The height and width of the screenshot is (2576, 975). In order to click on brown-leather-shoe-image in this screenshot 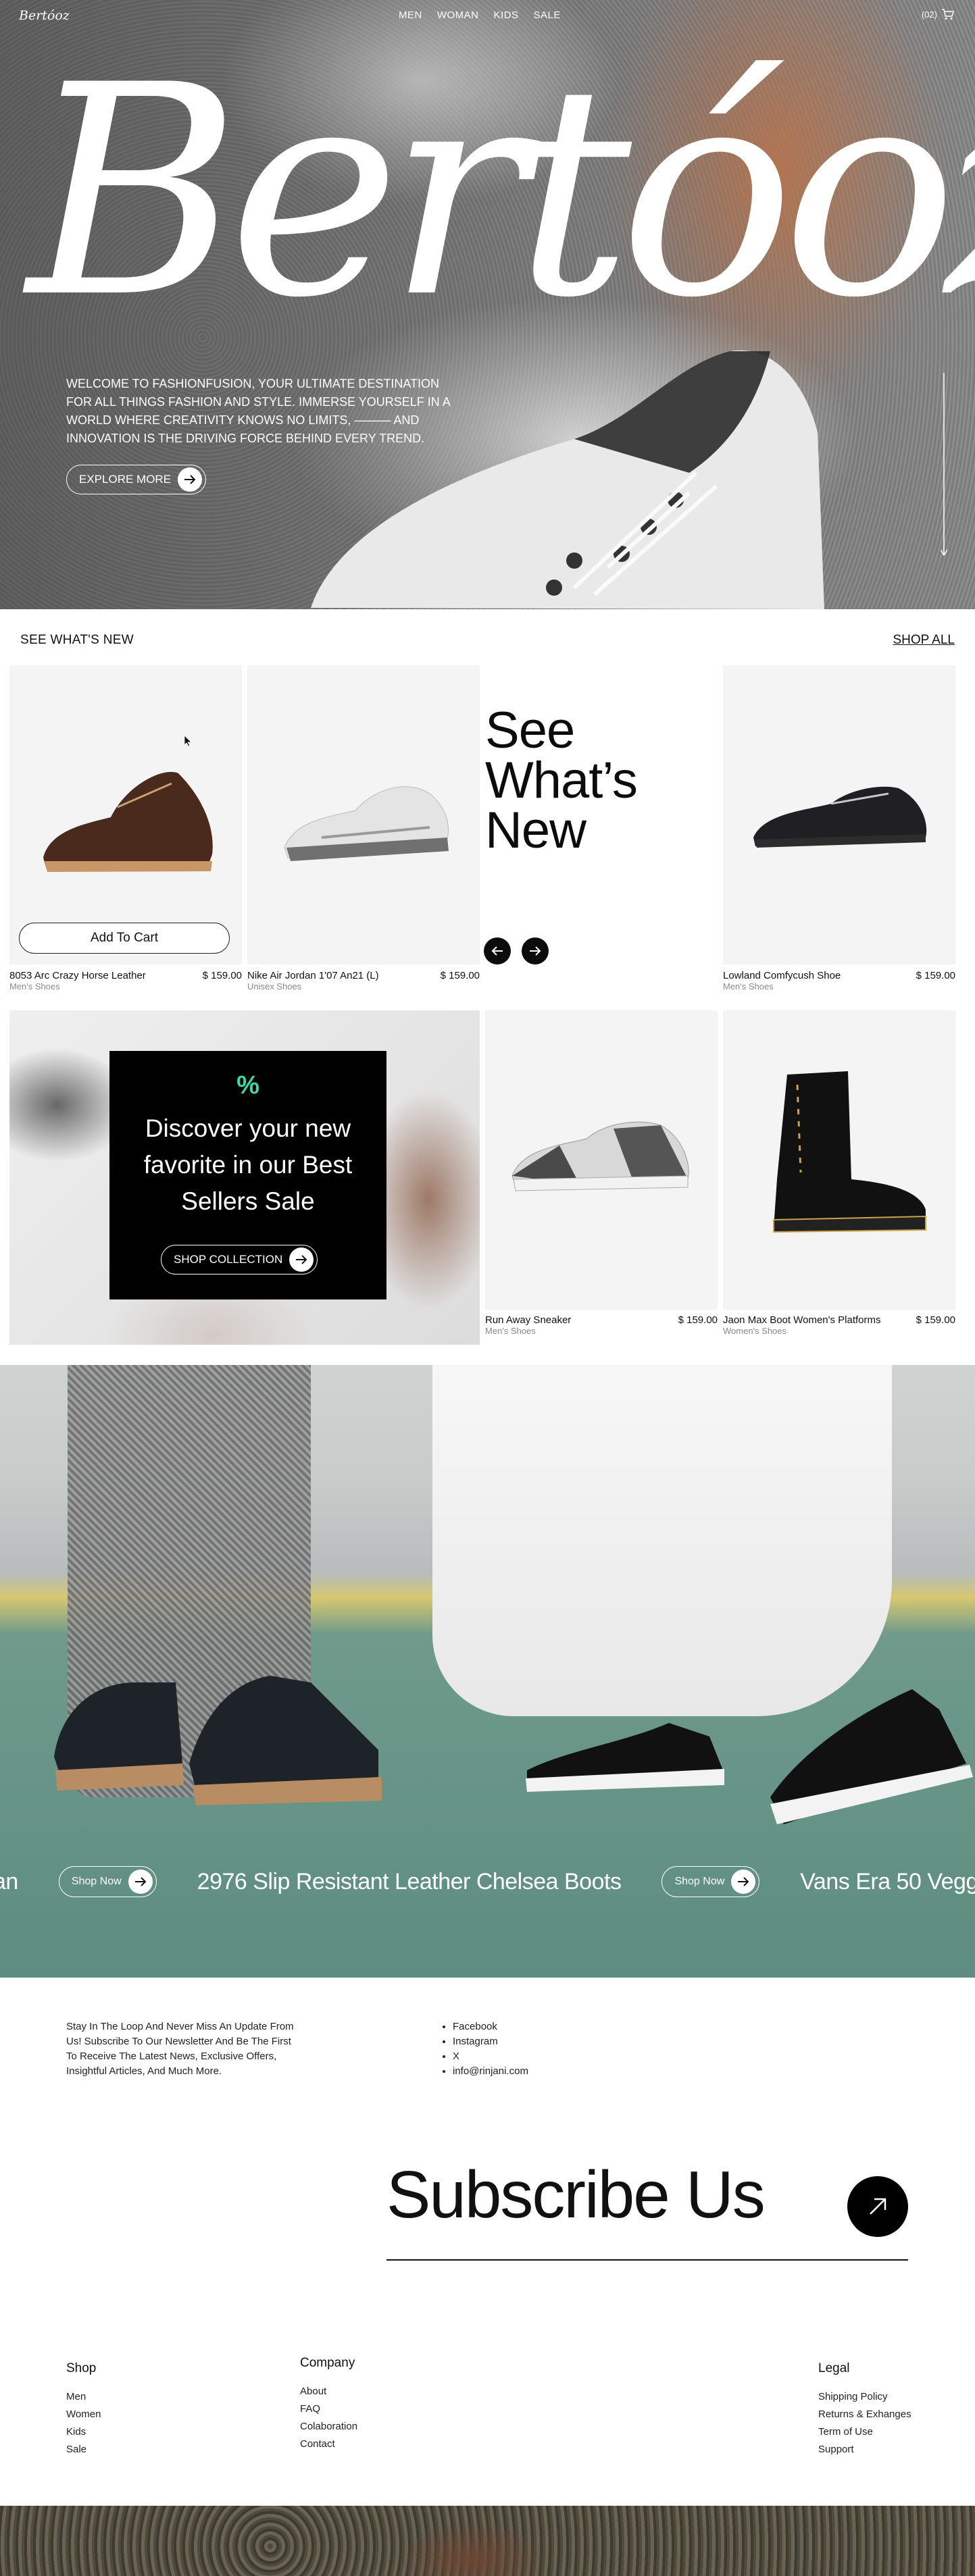, I will do `click(128, 821)`.